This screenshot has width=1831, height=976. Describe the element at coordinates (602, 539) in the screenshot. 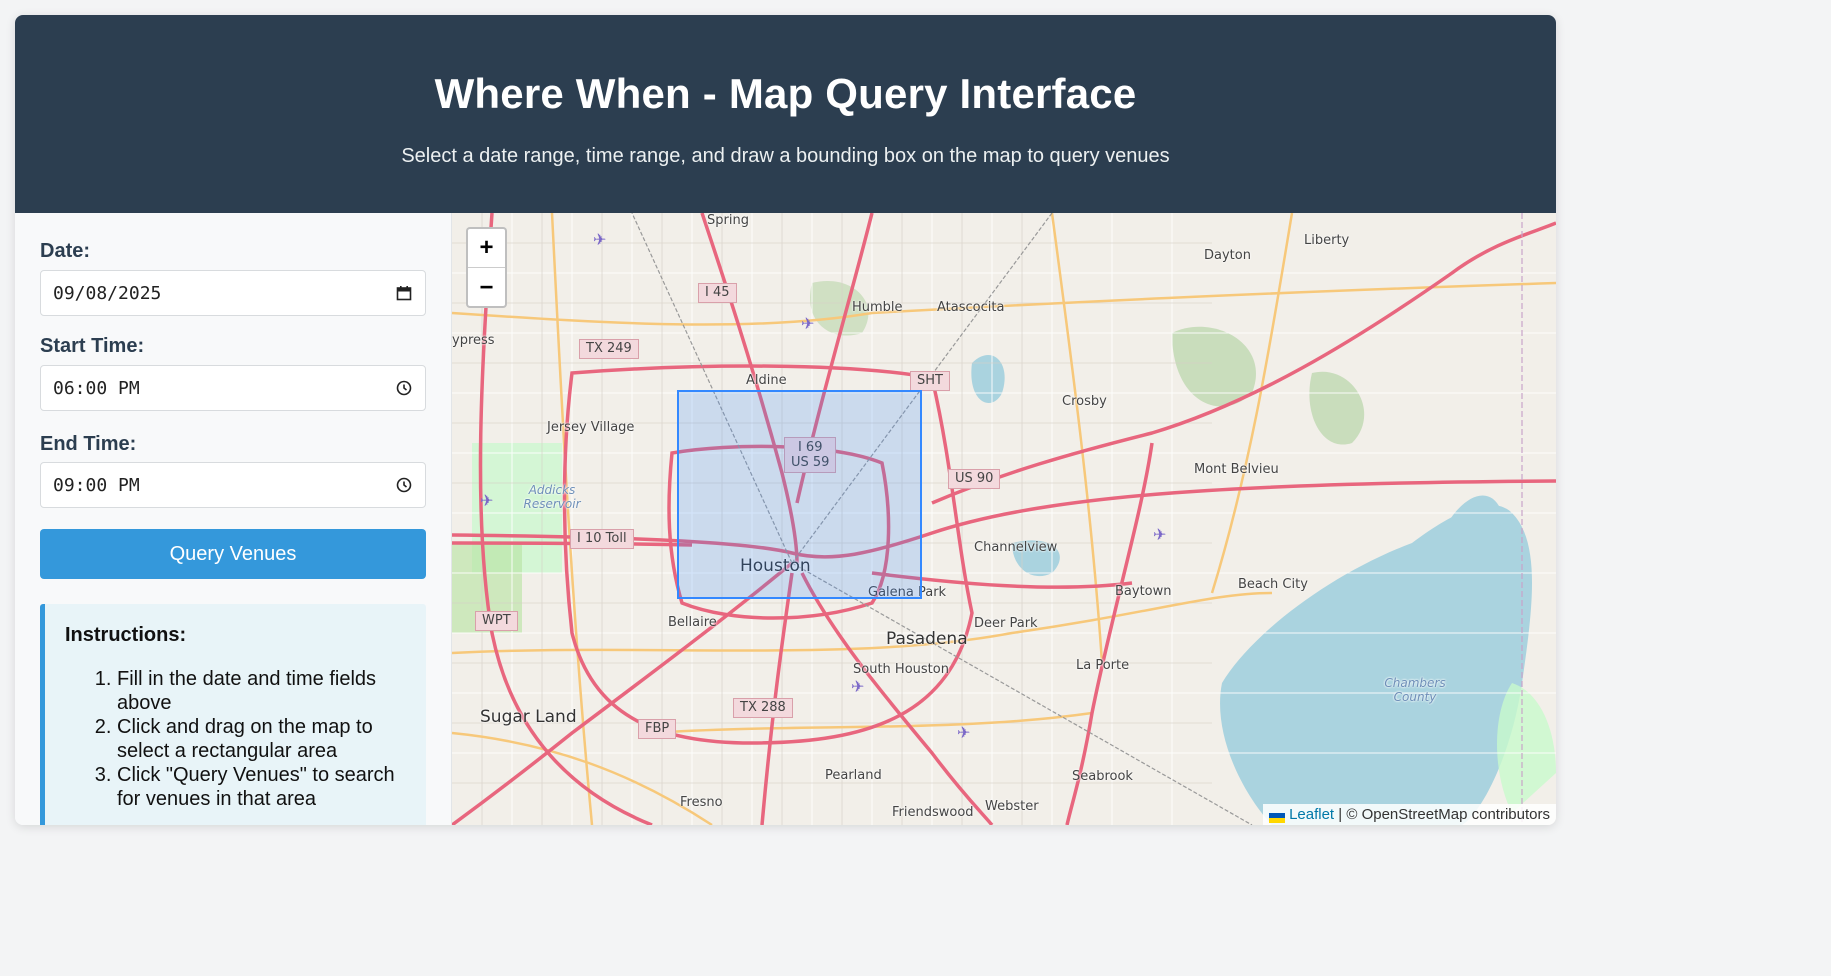

I see `road-shield: I 10 Toll` at that location.